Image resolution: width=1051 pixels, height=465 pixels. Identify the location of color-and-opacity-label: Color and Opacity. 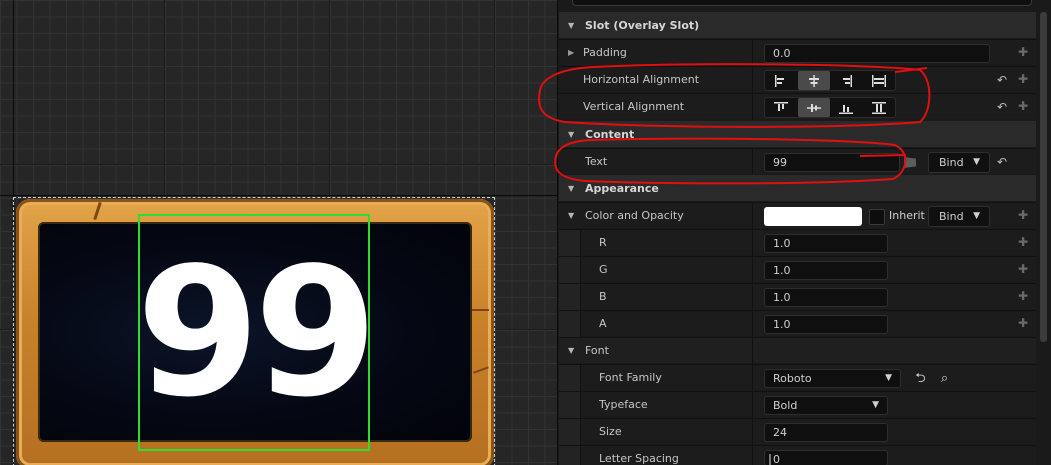
(634, 215).